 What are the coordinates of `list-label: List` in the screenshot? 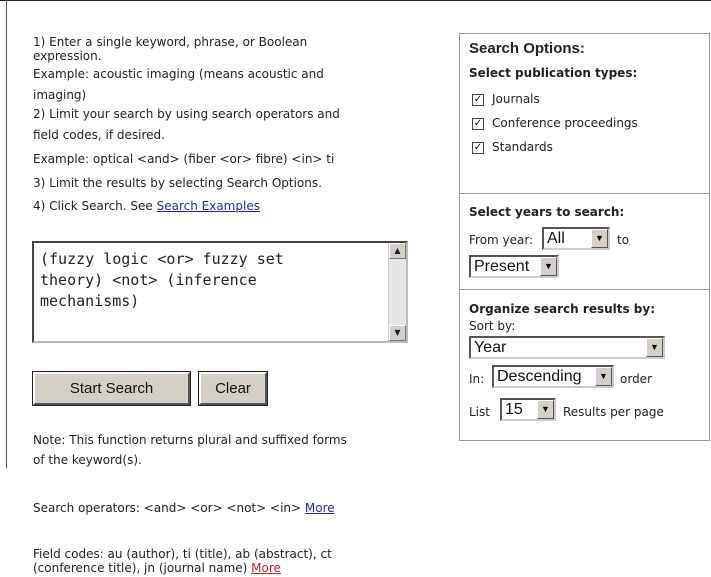 It's located at (479, 412).